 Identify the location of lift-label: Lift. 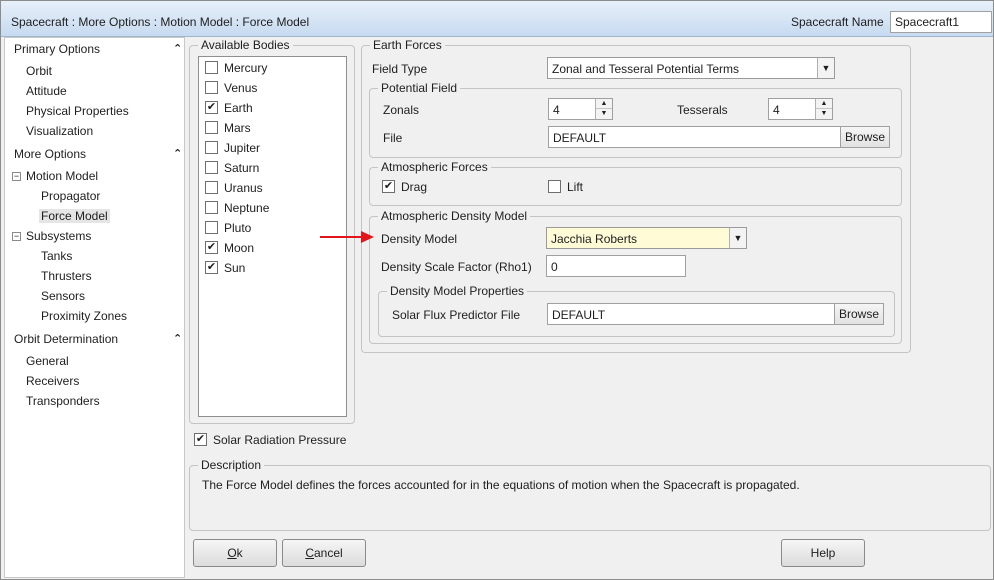
(575, 187).